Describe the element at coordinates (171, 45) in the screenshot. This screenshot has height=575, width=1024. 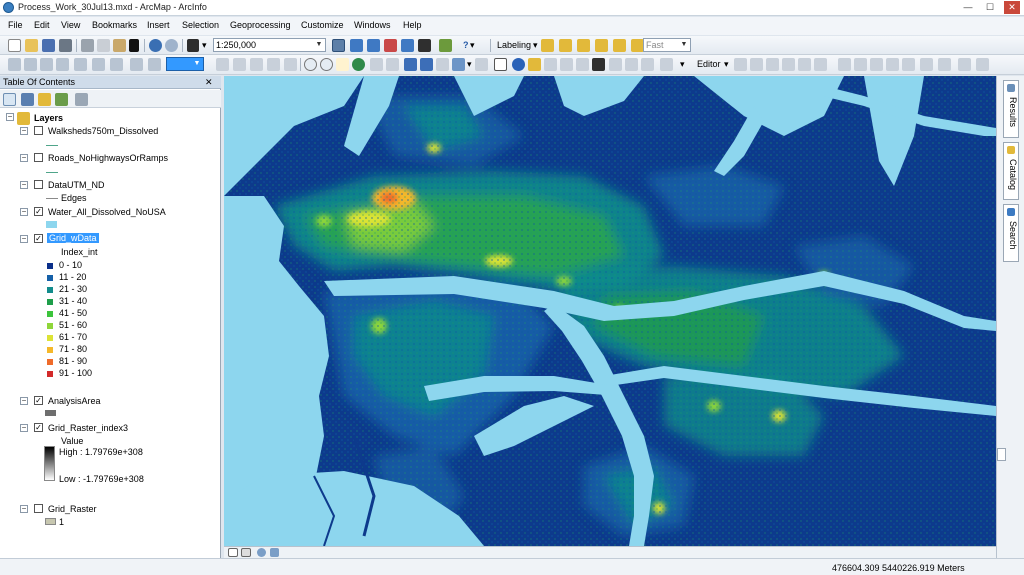
I see `redo-icon` at that location.